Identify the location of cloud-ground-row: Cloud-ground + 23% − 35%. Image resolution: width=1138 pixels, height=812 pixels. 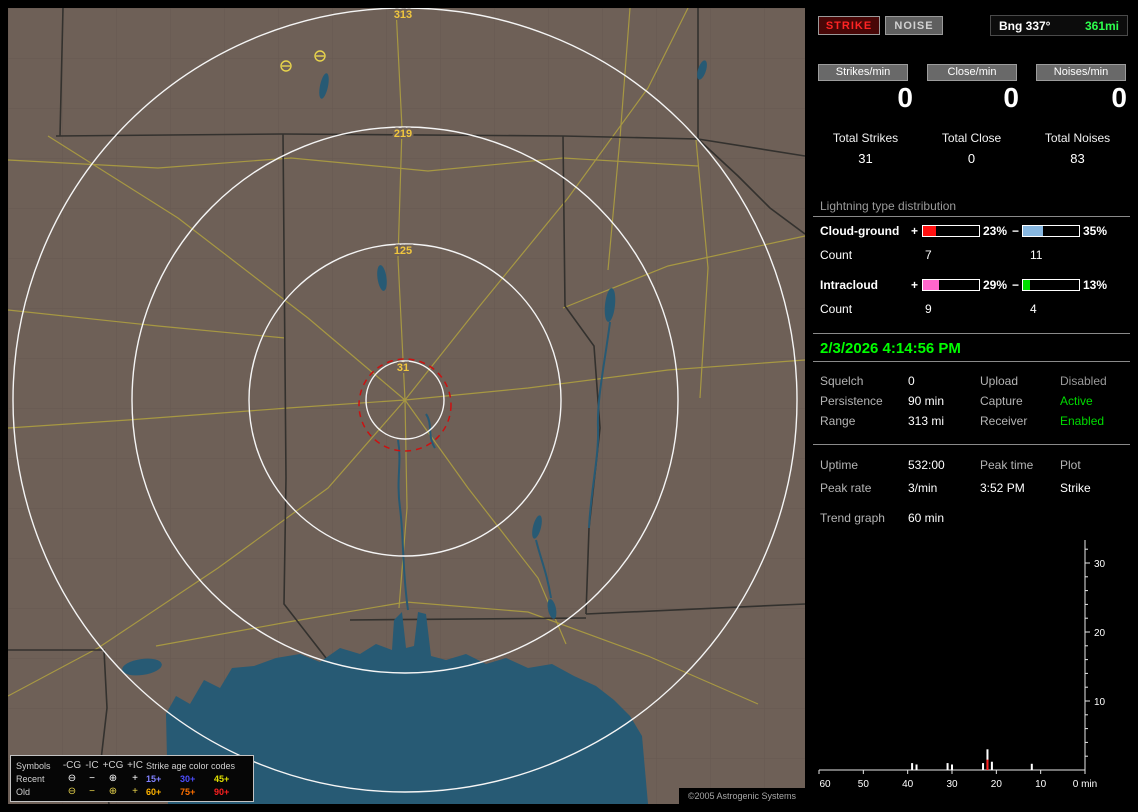
(971, 231).